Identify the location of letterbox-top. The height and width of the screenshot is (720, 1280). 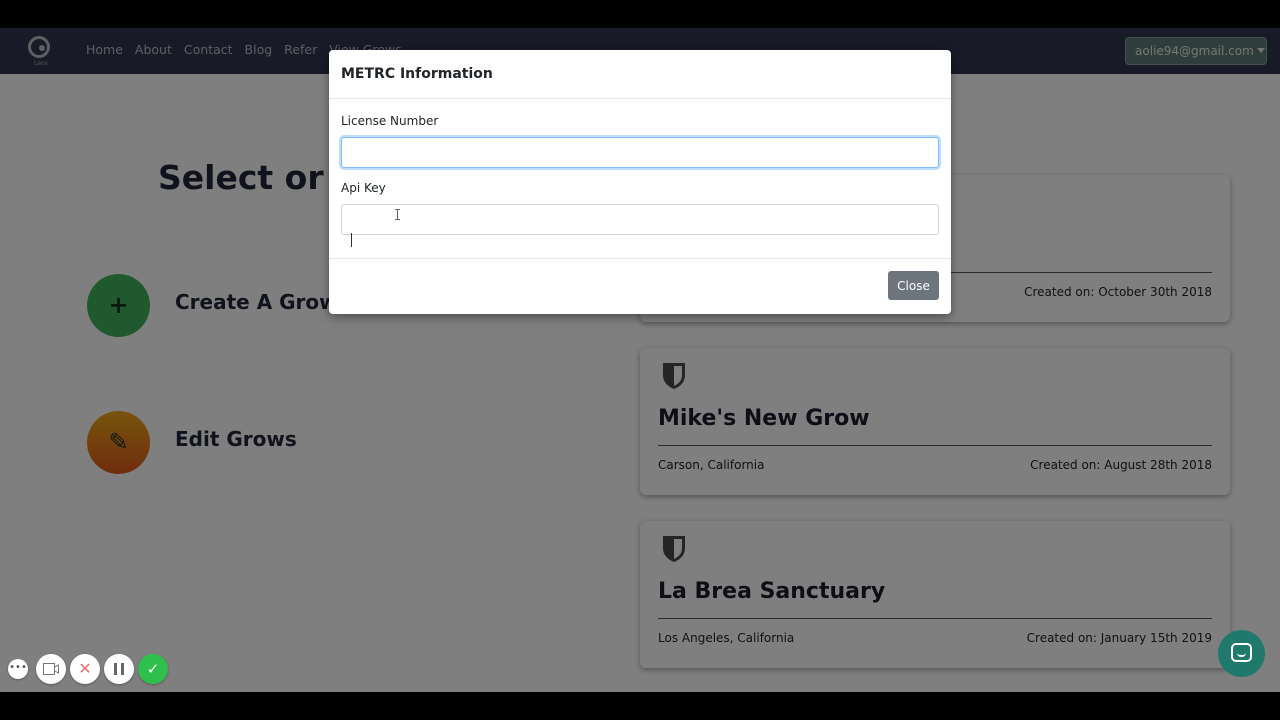
(640, 14).